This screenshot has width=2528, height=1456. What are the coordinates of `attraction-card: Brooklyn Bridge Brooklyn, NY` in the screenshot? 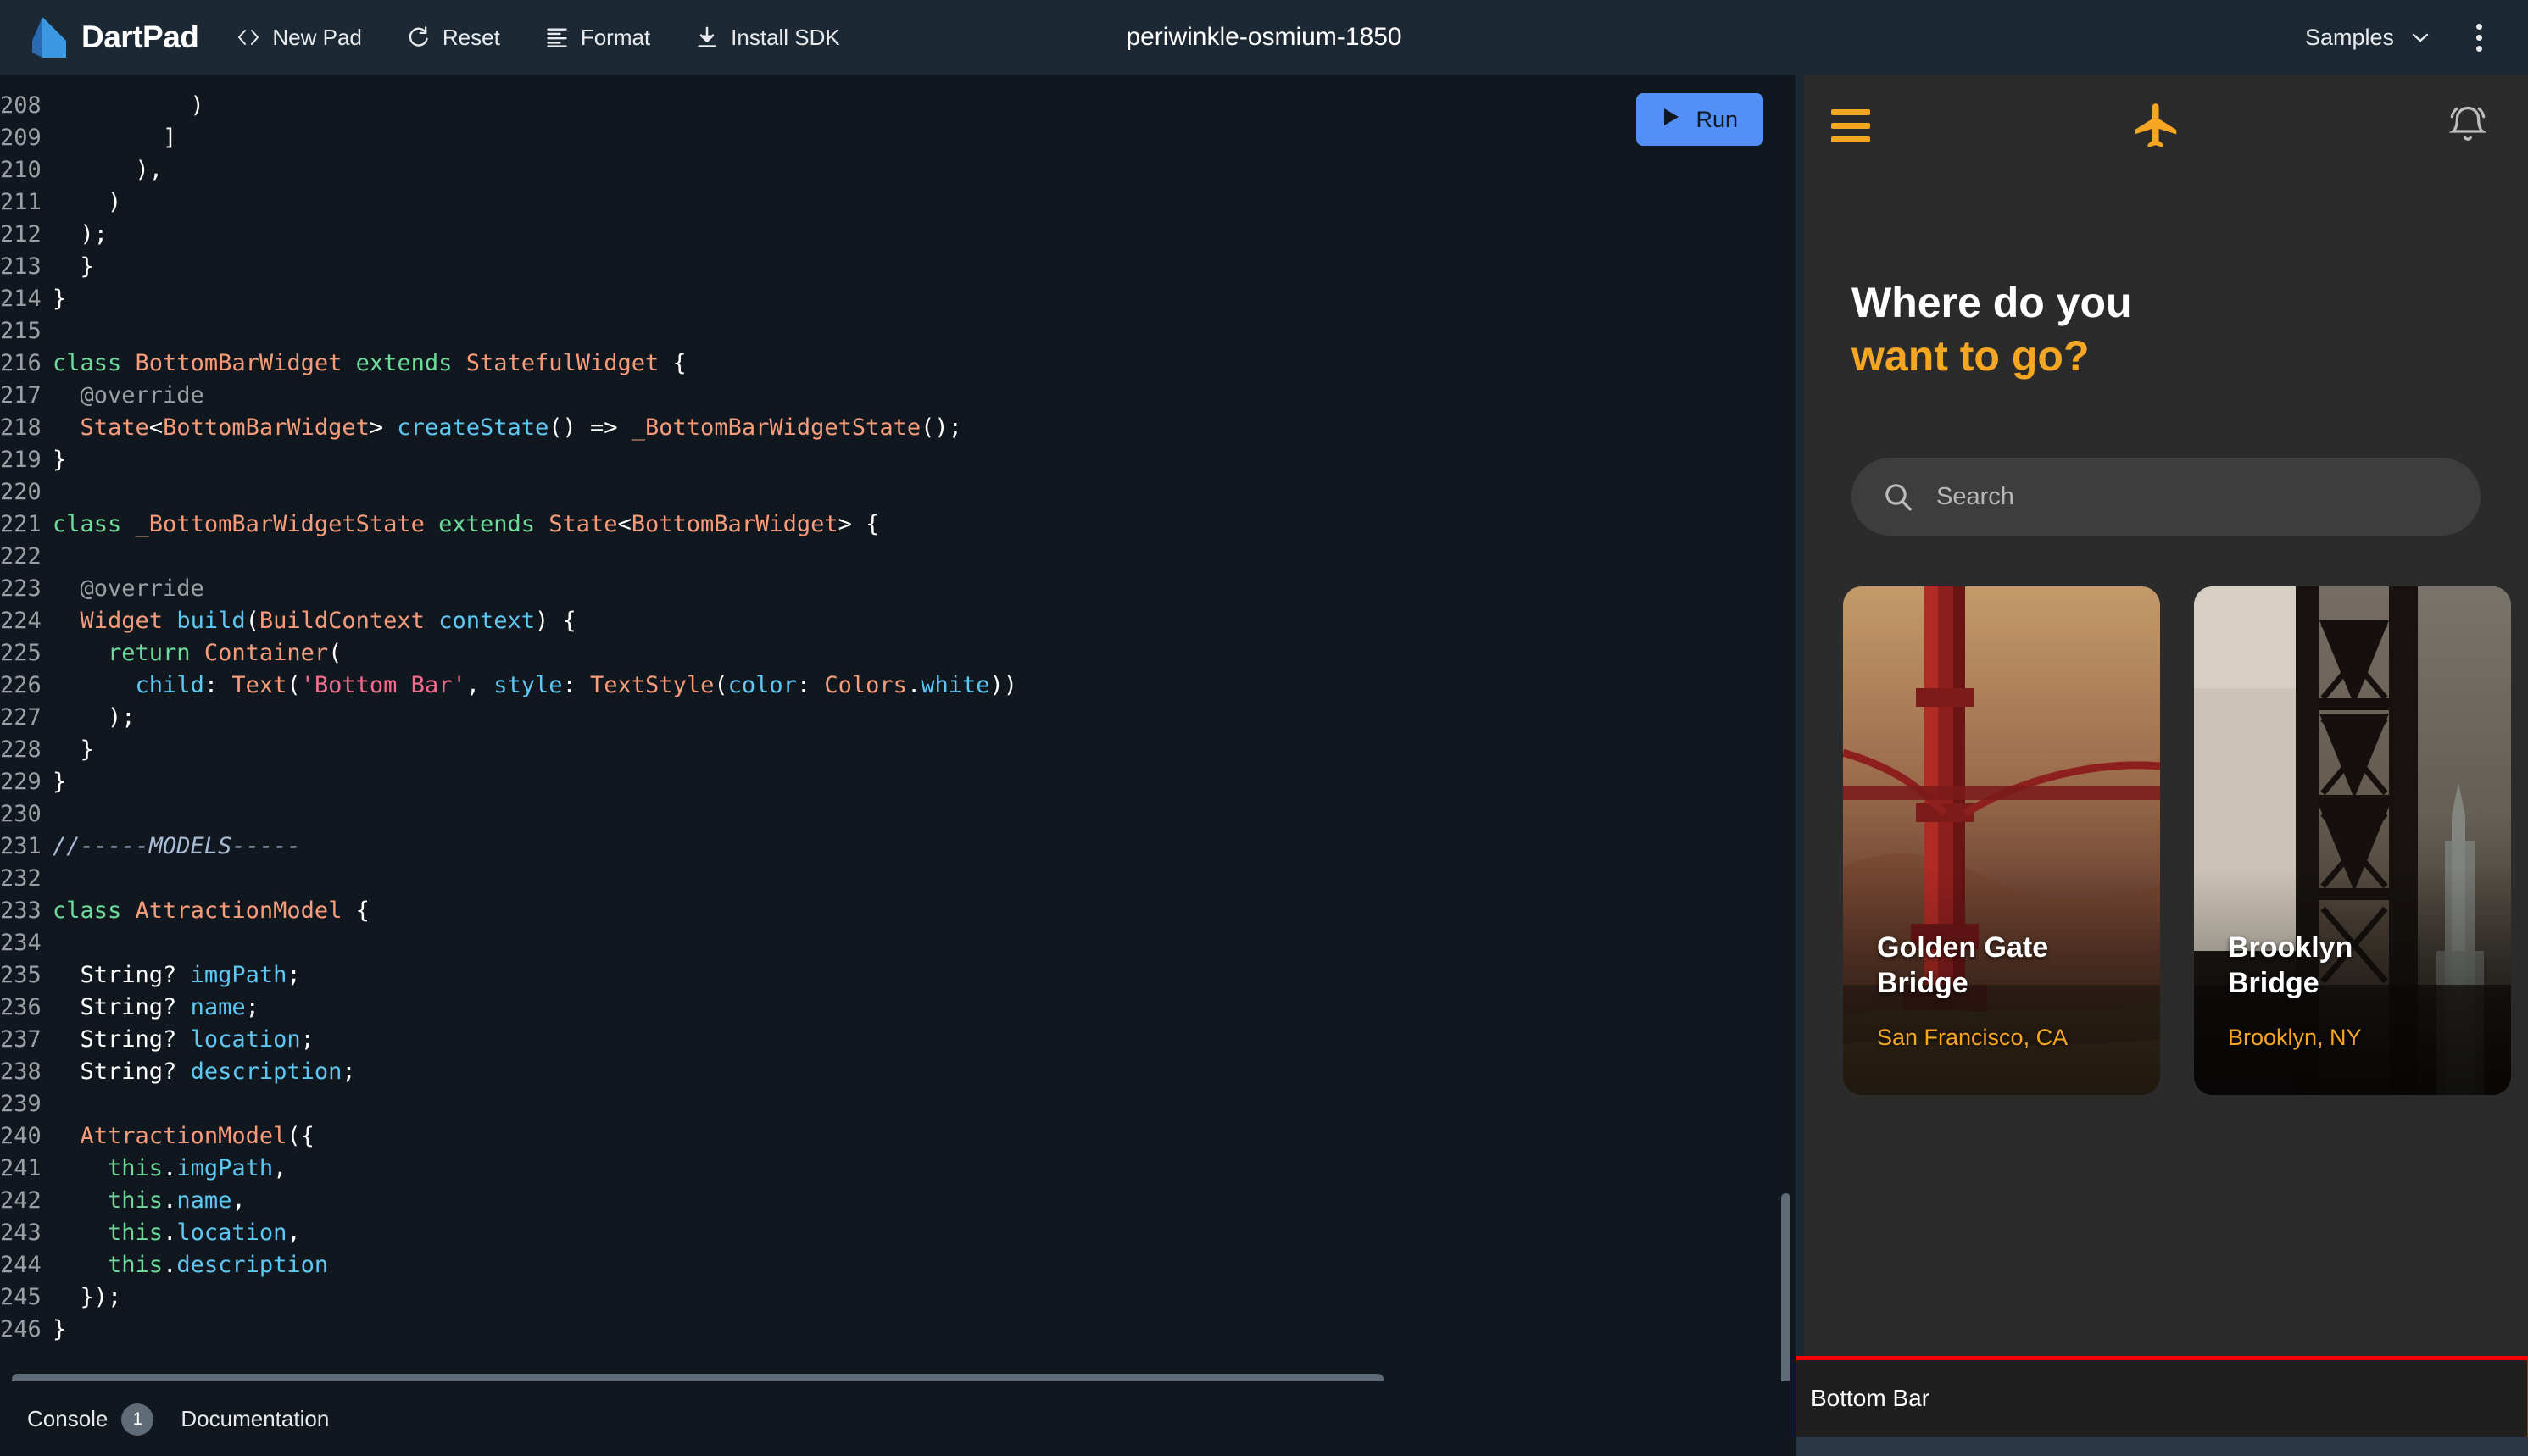 It's located at (2352, 840).